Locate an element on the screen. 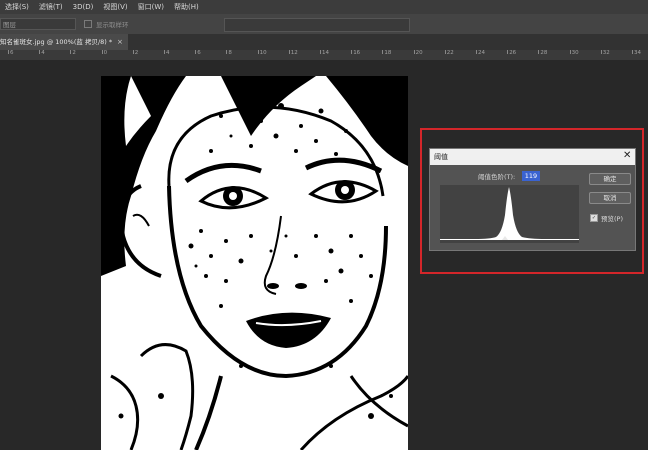 The height and width of the screenshot is (450, 648). document-tab-title: 知名雀斑女.jpg @ 100%(蓝 拷贝/8) * is located at coordinates (56, 42).